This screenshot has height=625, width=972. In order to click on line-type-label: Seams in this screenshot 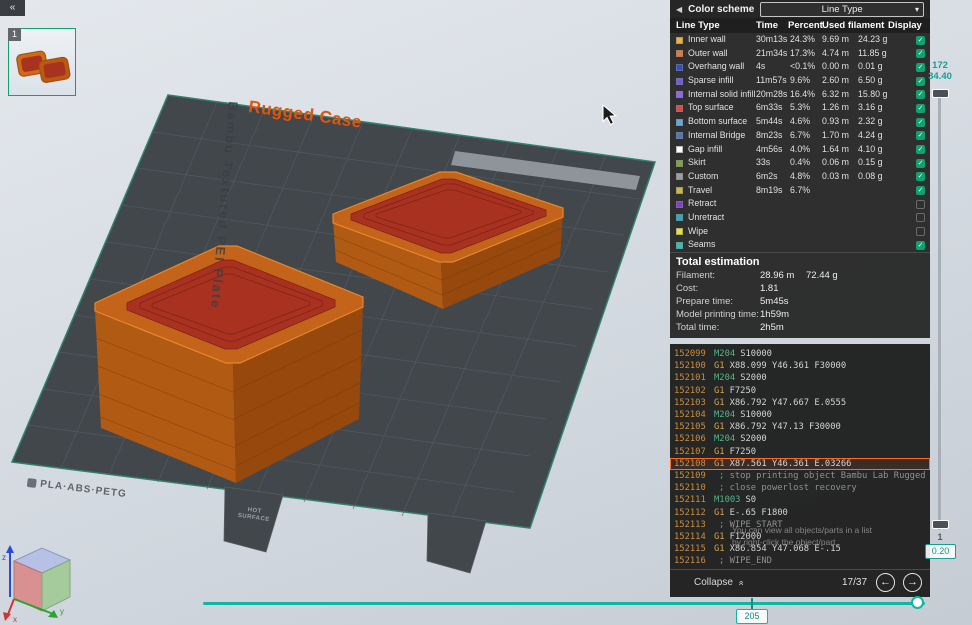, I will do `click(702, 244)`.